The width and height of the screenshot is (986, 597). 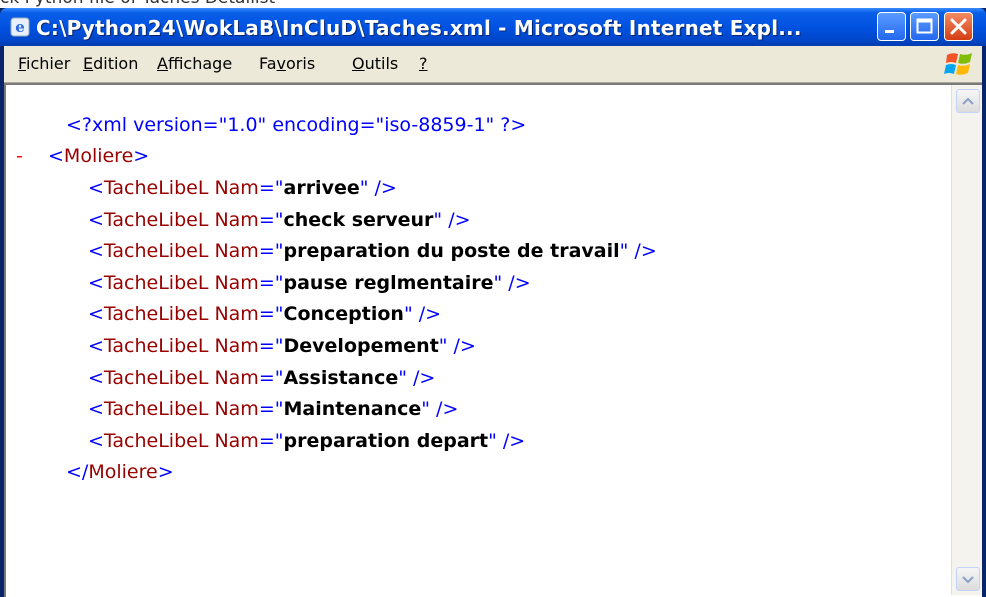 I want to click on maximize-icon, so click(x=924, y=26).